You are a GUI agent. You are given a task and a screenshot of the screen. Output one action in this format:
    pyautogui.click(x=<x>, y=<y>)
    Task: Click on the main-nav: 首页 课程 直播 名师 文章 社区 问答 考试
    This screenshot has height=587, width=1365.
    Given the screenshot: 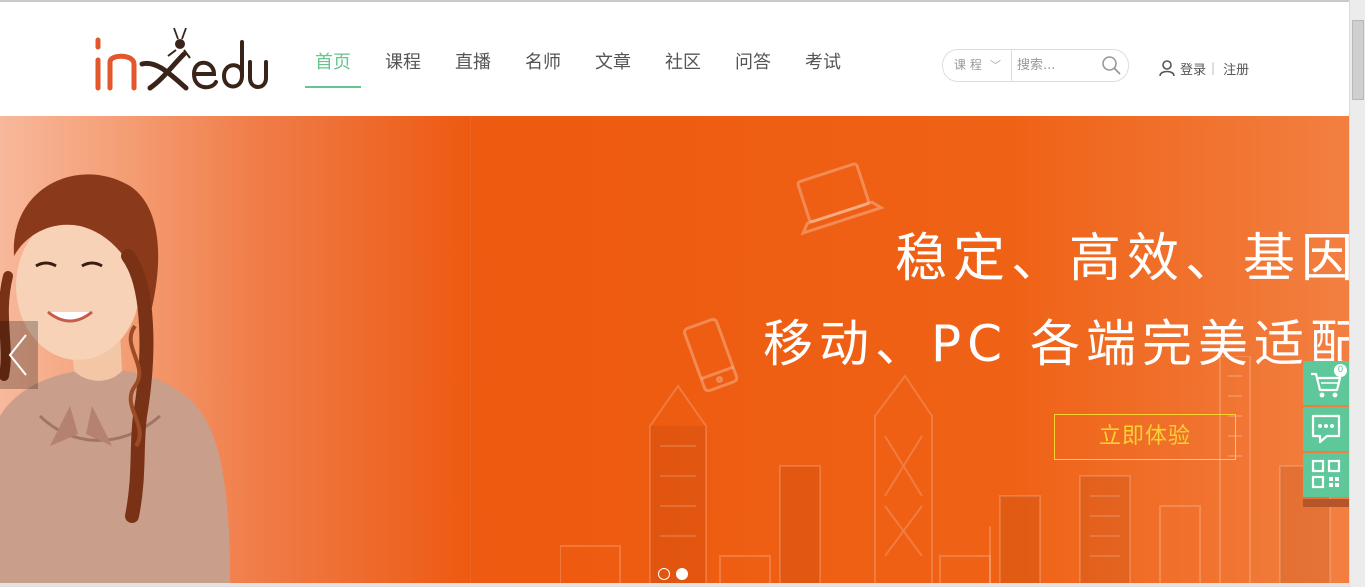 What is the action you would take?
    pyautogui.click(x=585, y=65)
    